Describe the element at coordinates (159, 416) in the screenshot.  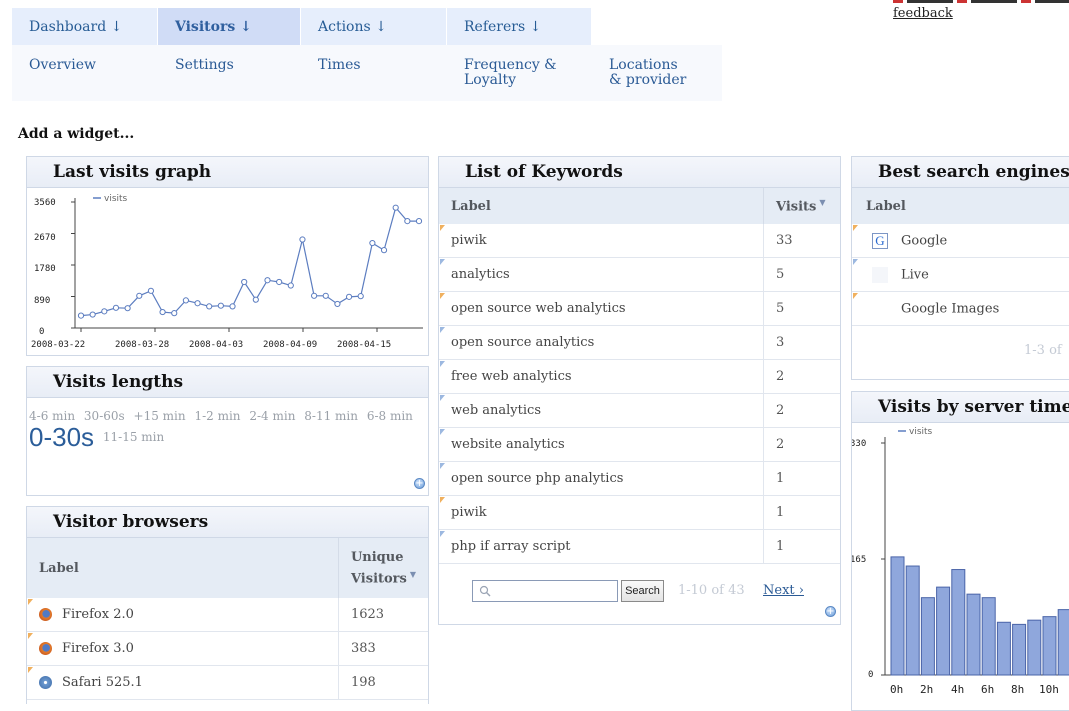
I see `tag-item: +15 min` at that location.